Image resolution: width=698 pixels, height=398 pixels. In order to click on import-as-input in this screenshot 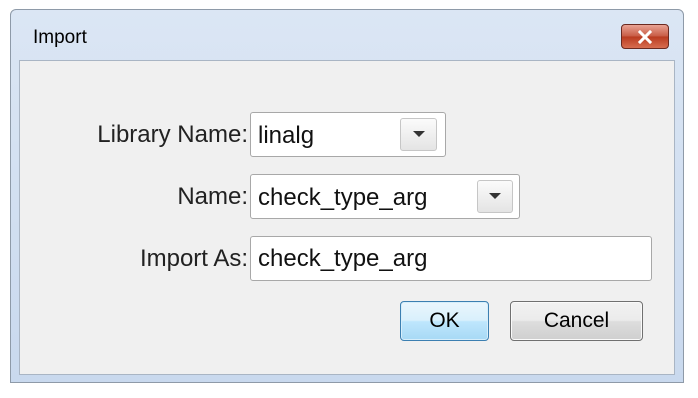, I will do `click(451, 258)`.